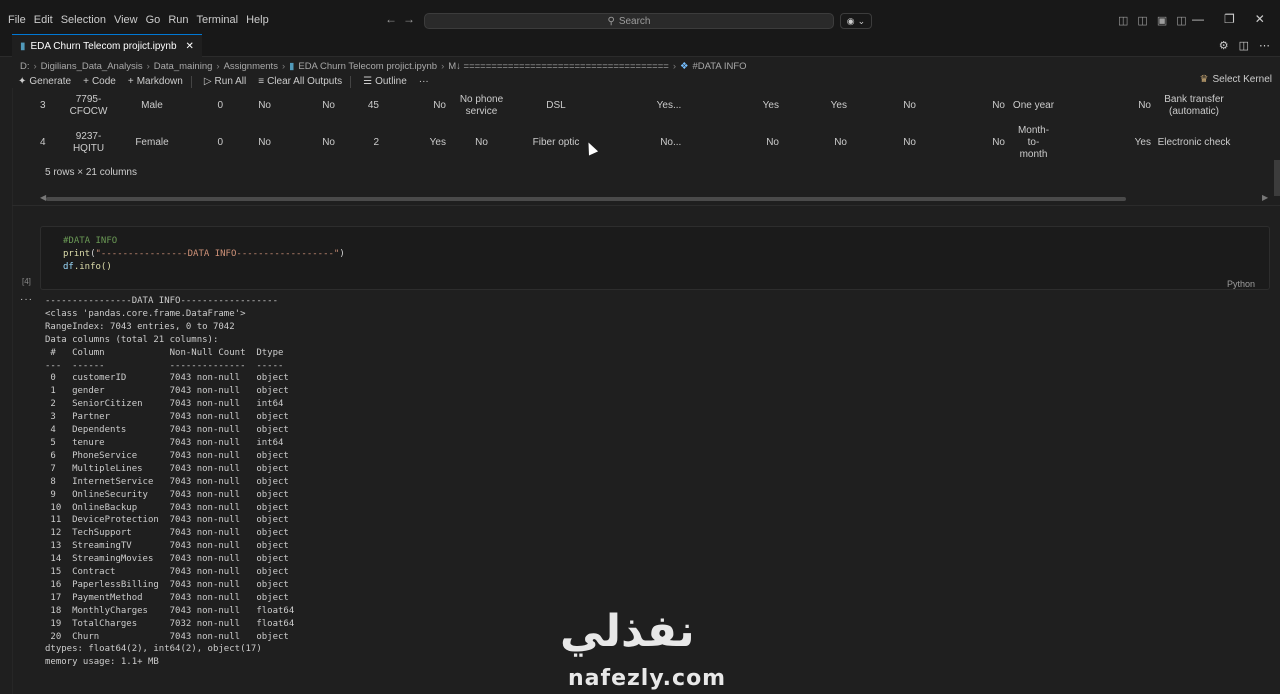 This screenshot has width=1280, height=694. What do you see at coordinates (92, 66) in the screenshot?
I see `breadcrumb-folder-1: Digilians_Data_Analysis` at bounding box center [92, 66].